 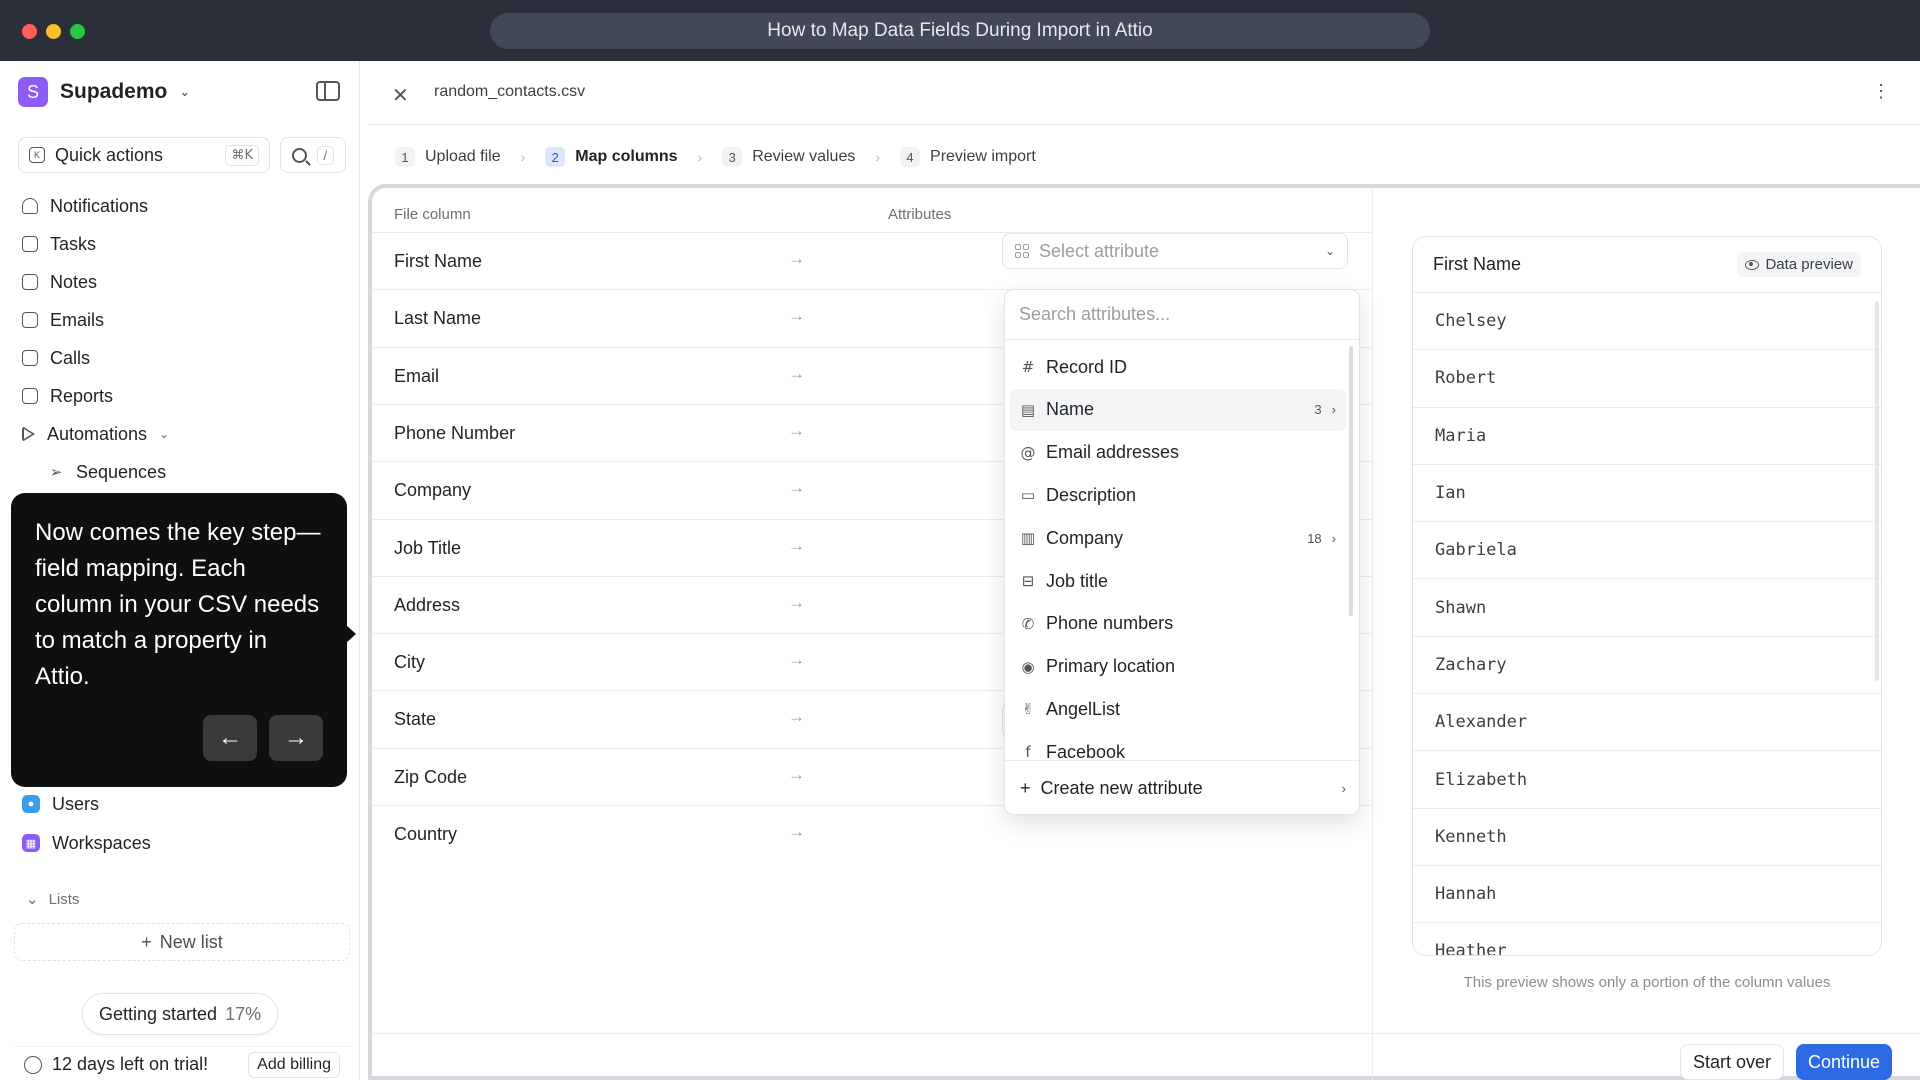 I want to click on attribute-option: ▤ Name 3 ›, so click(x=1178, y=409).